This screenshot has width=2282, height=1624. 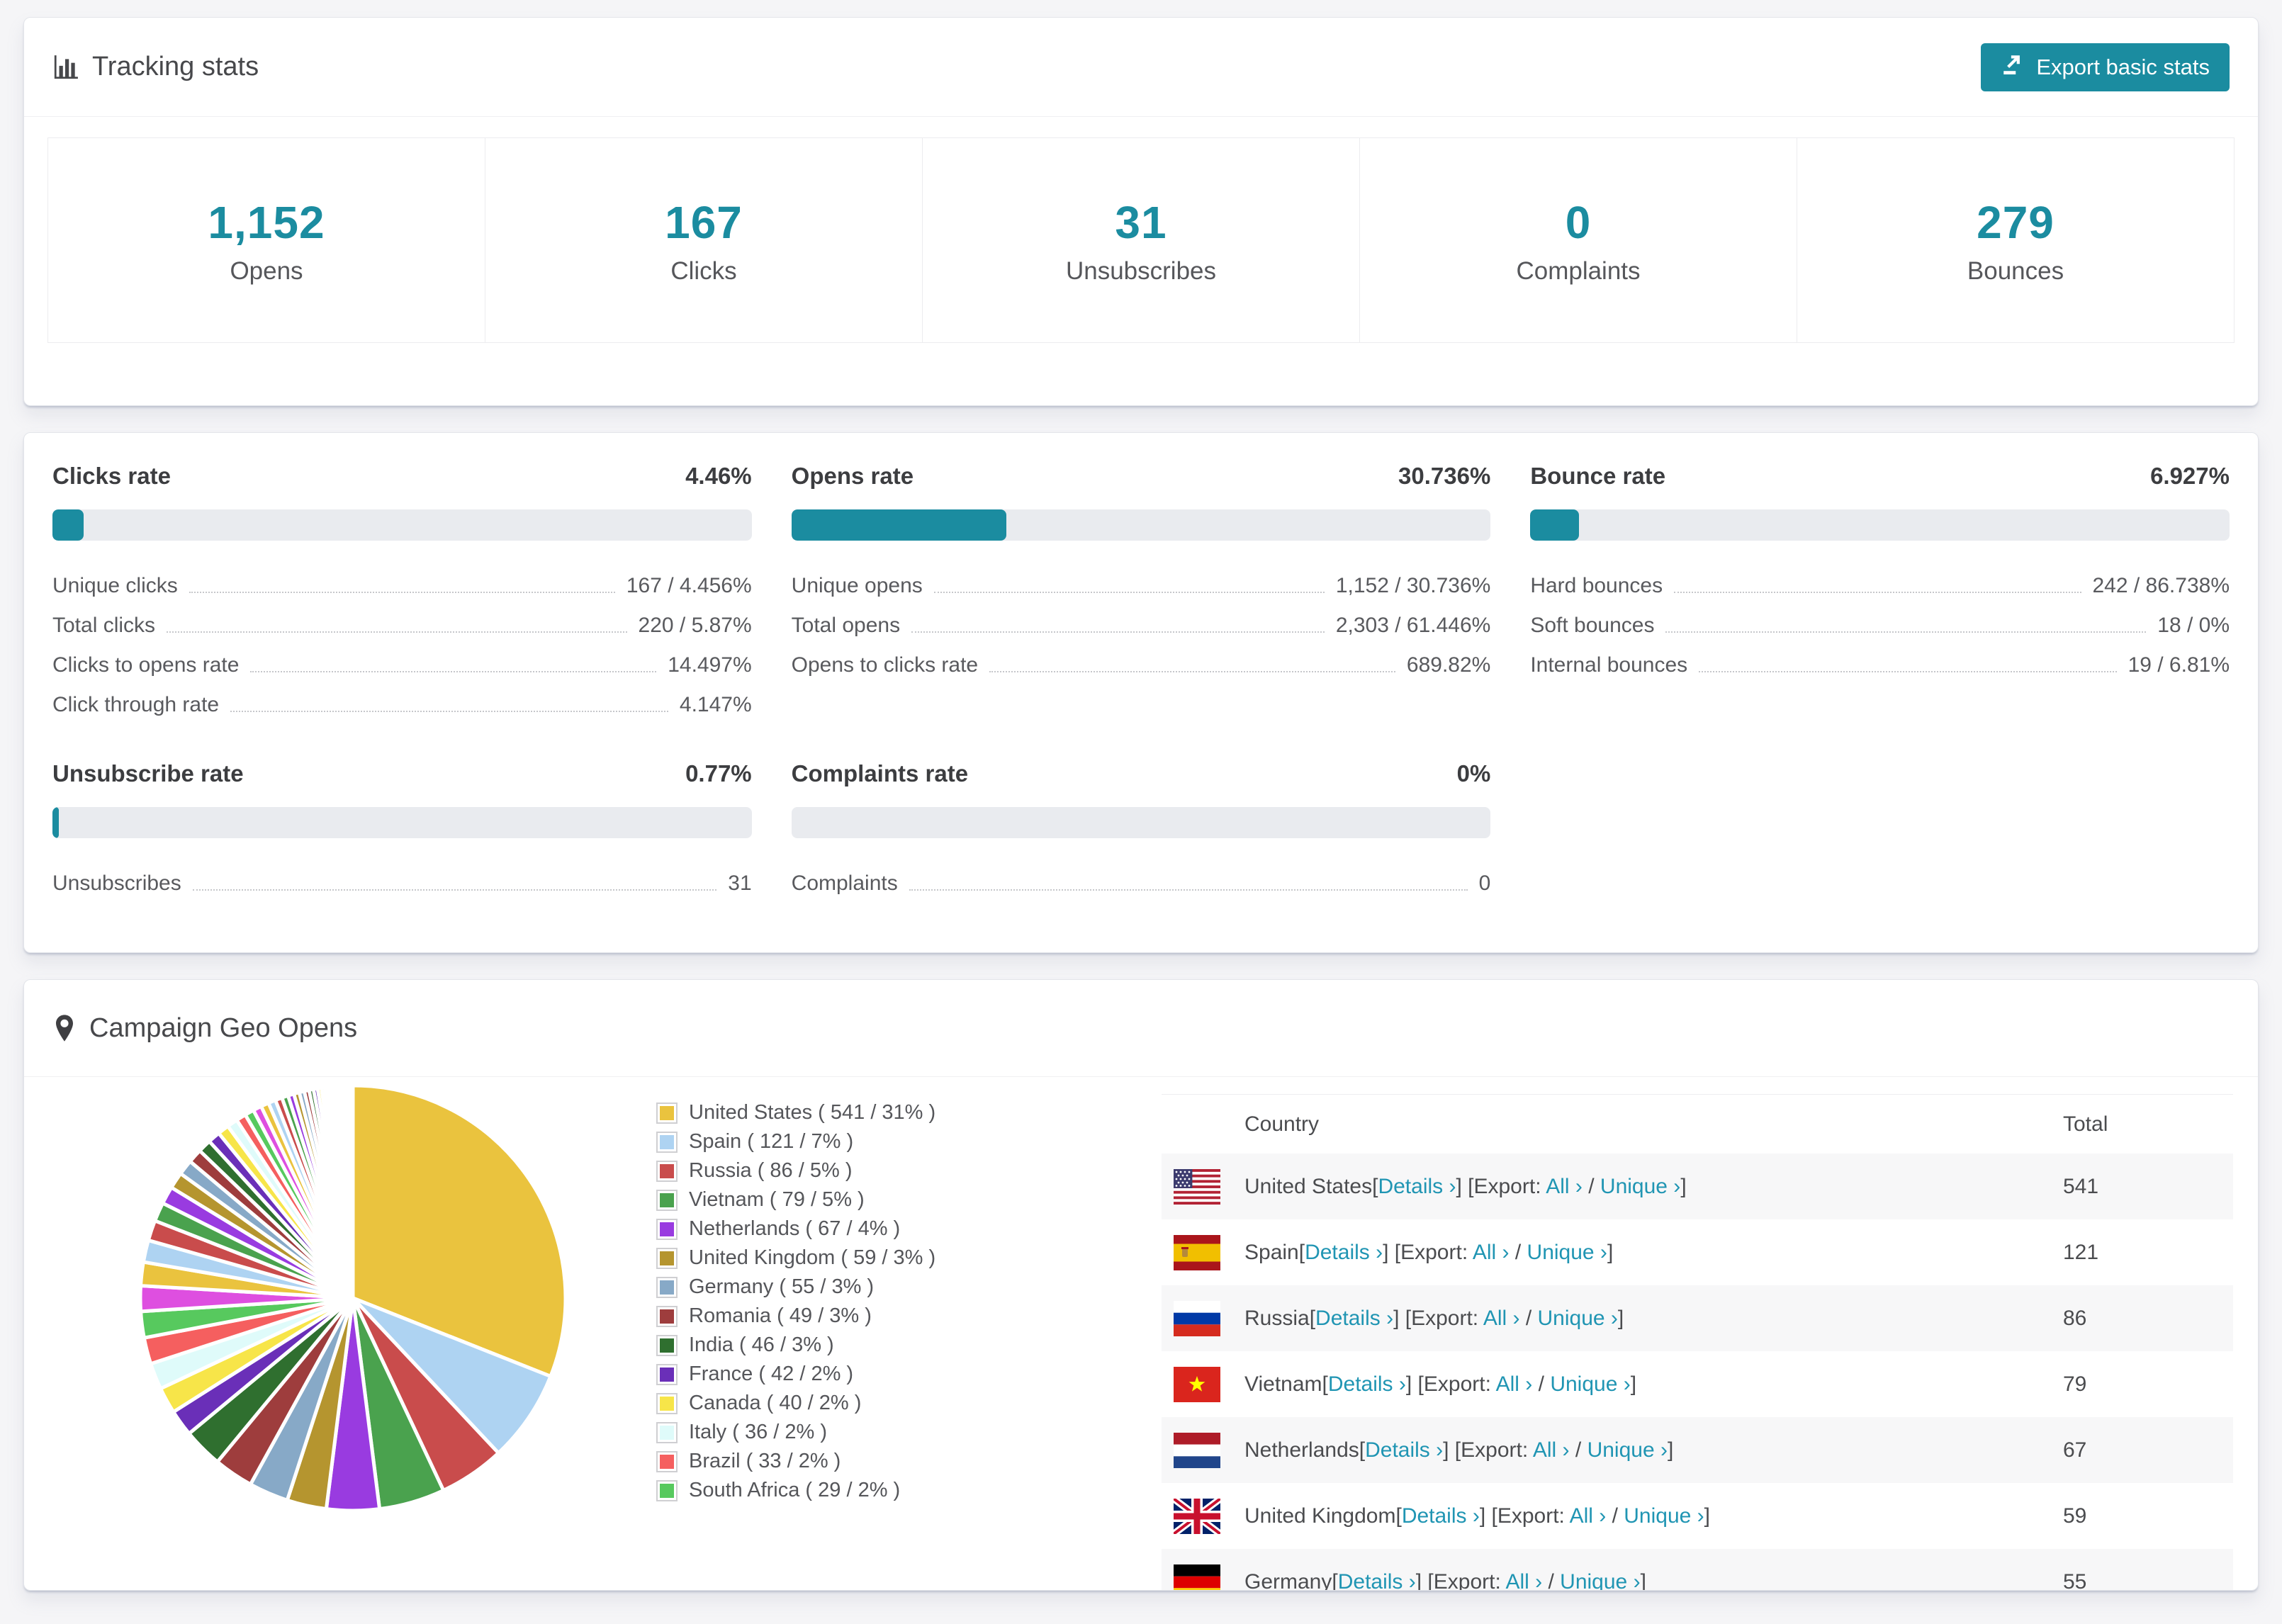 What do you see at coordinates (846, 626) in the screenshot?
I see `rate-row-label: Total opens` at bounding box center [846, 626].